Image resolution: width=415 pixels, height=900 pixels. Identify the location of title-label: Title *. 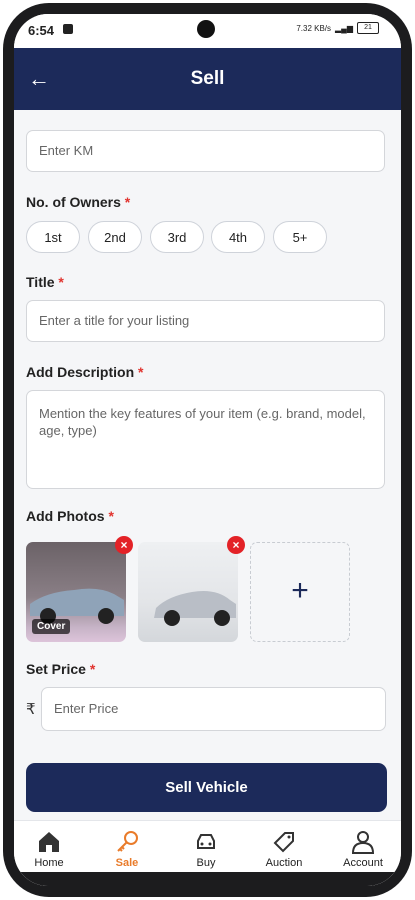
(45, 282).